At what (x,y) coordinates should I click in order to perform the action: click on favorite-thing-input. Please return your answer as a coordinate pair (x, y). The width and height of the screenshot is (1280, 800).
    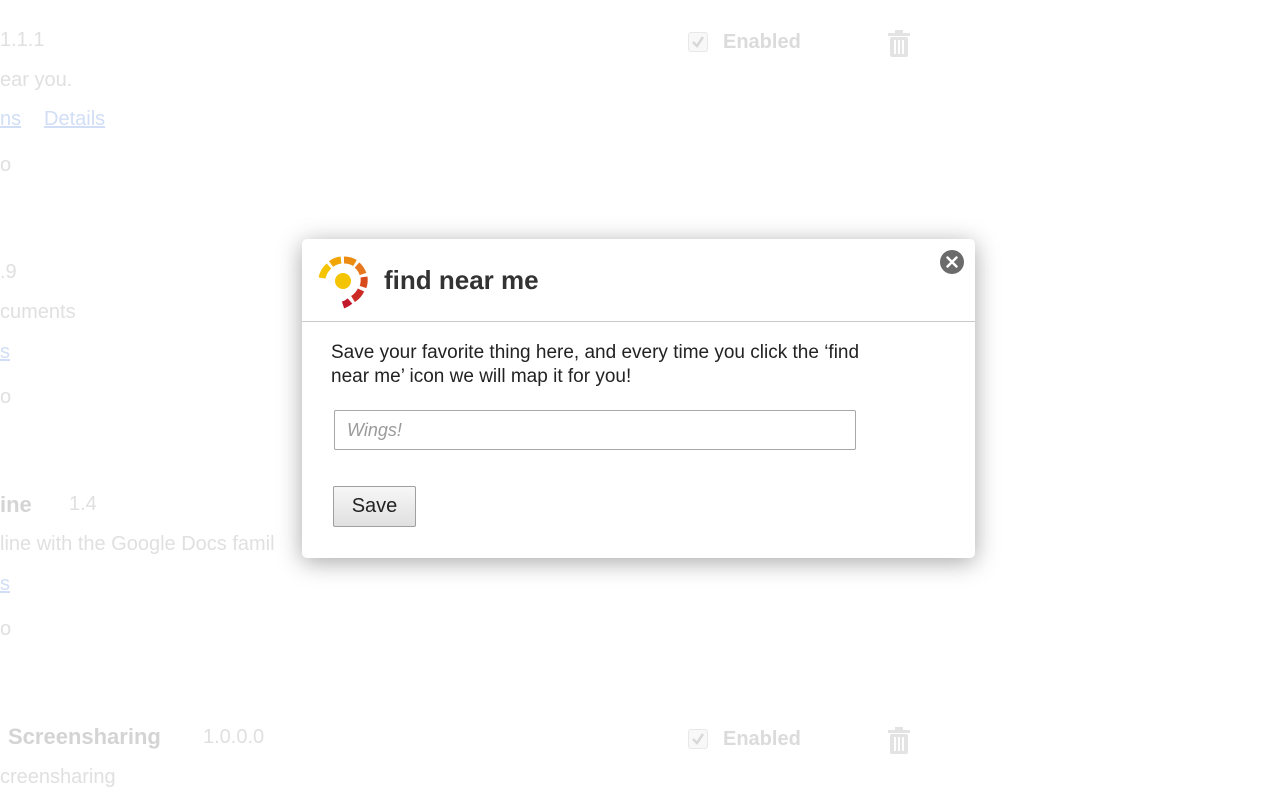
    Looking at the image, I should click on (595, 430).